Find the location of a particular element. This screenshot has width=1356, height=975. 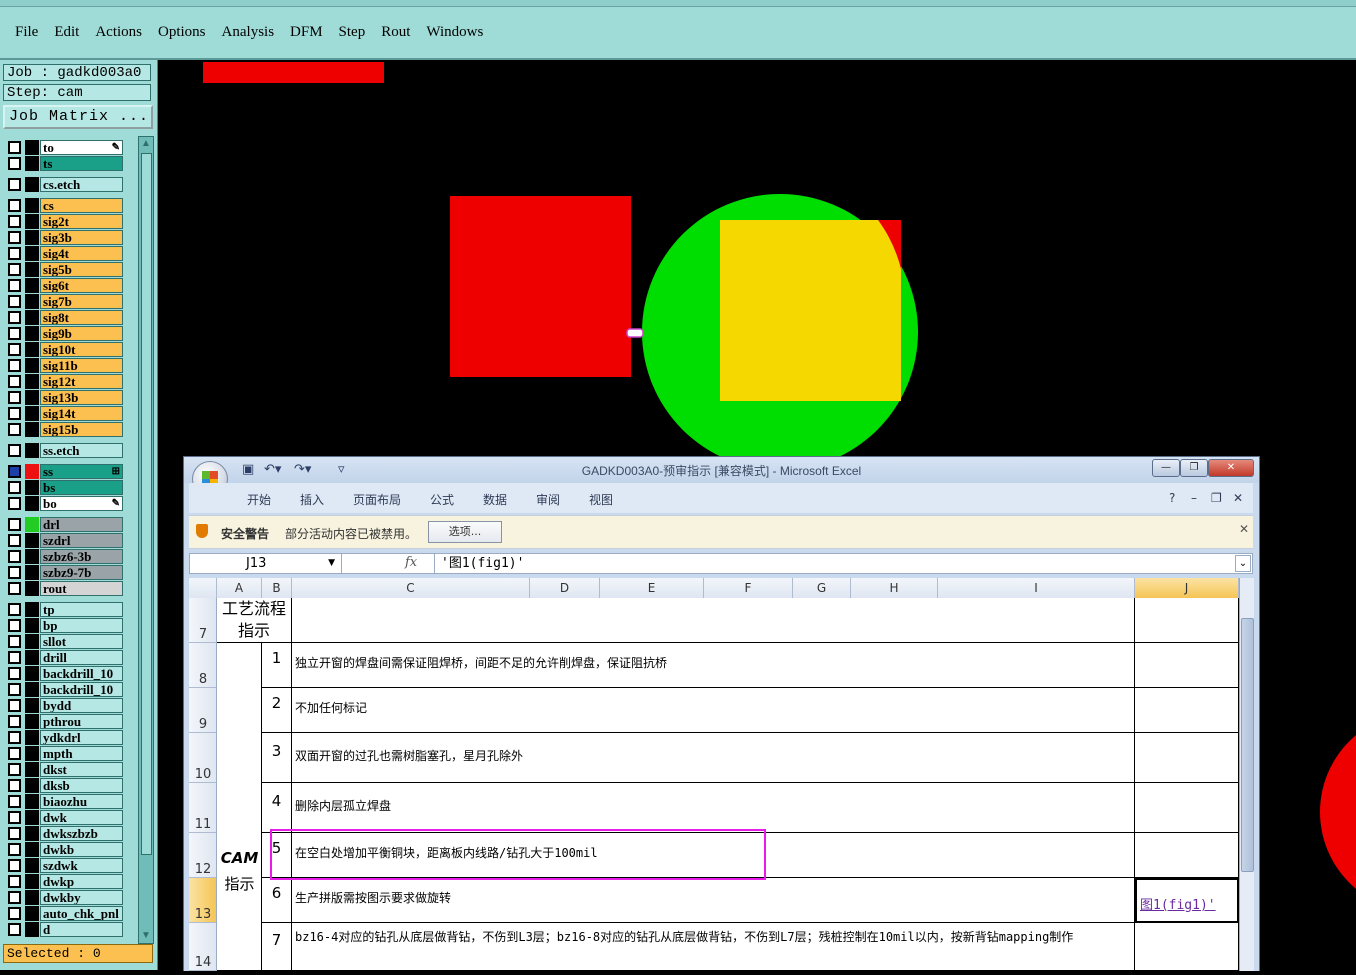

menu-edit: Edit is located at coordinates (66, 32).